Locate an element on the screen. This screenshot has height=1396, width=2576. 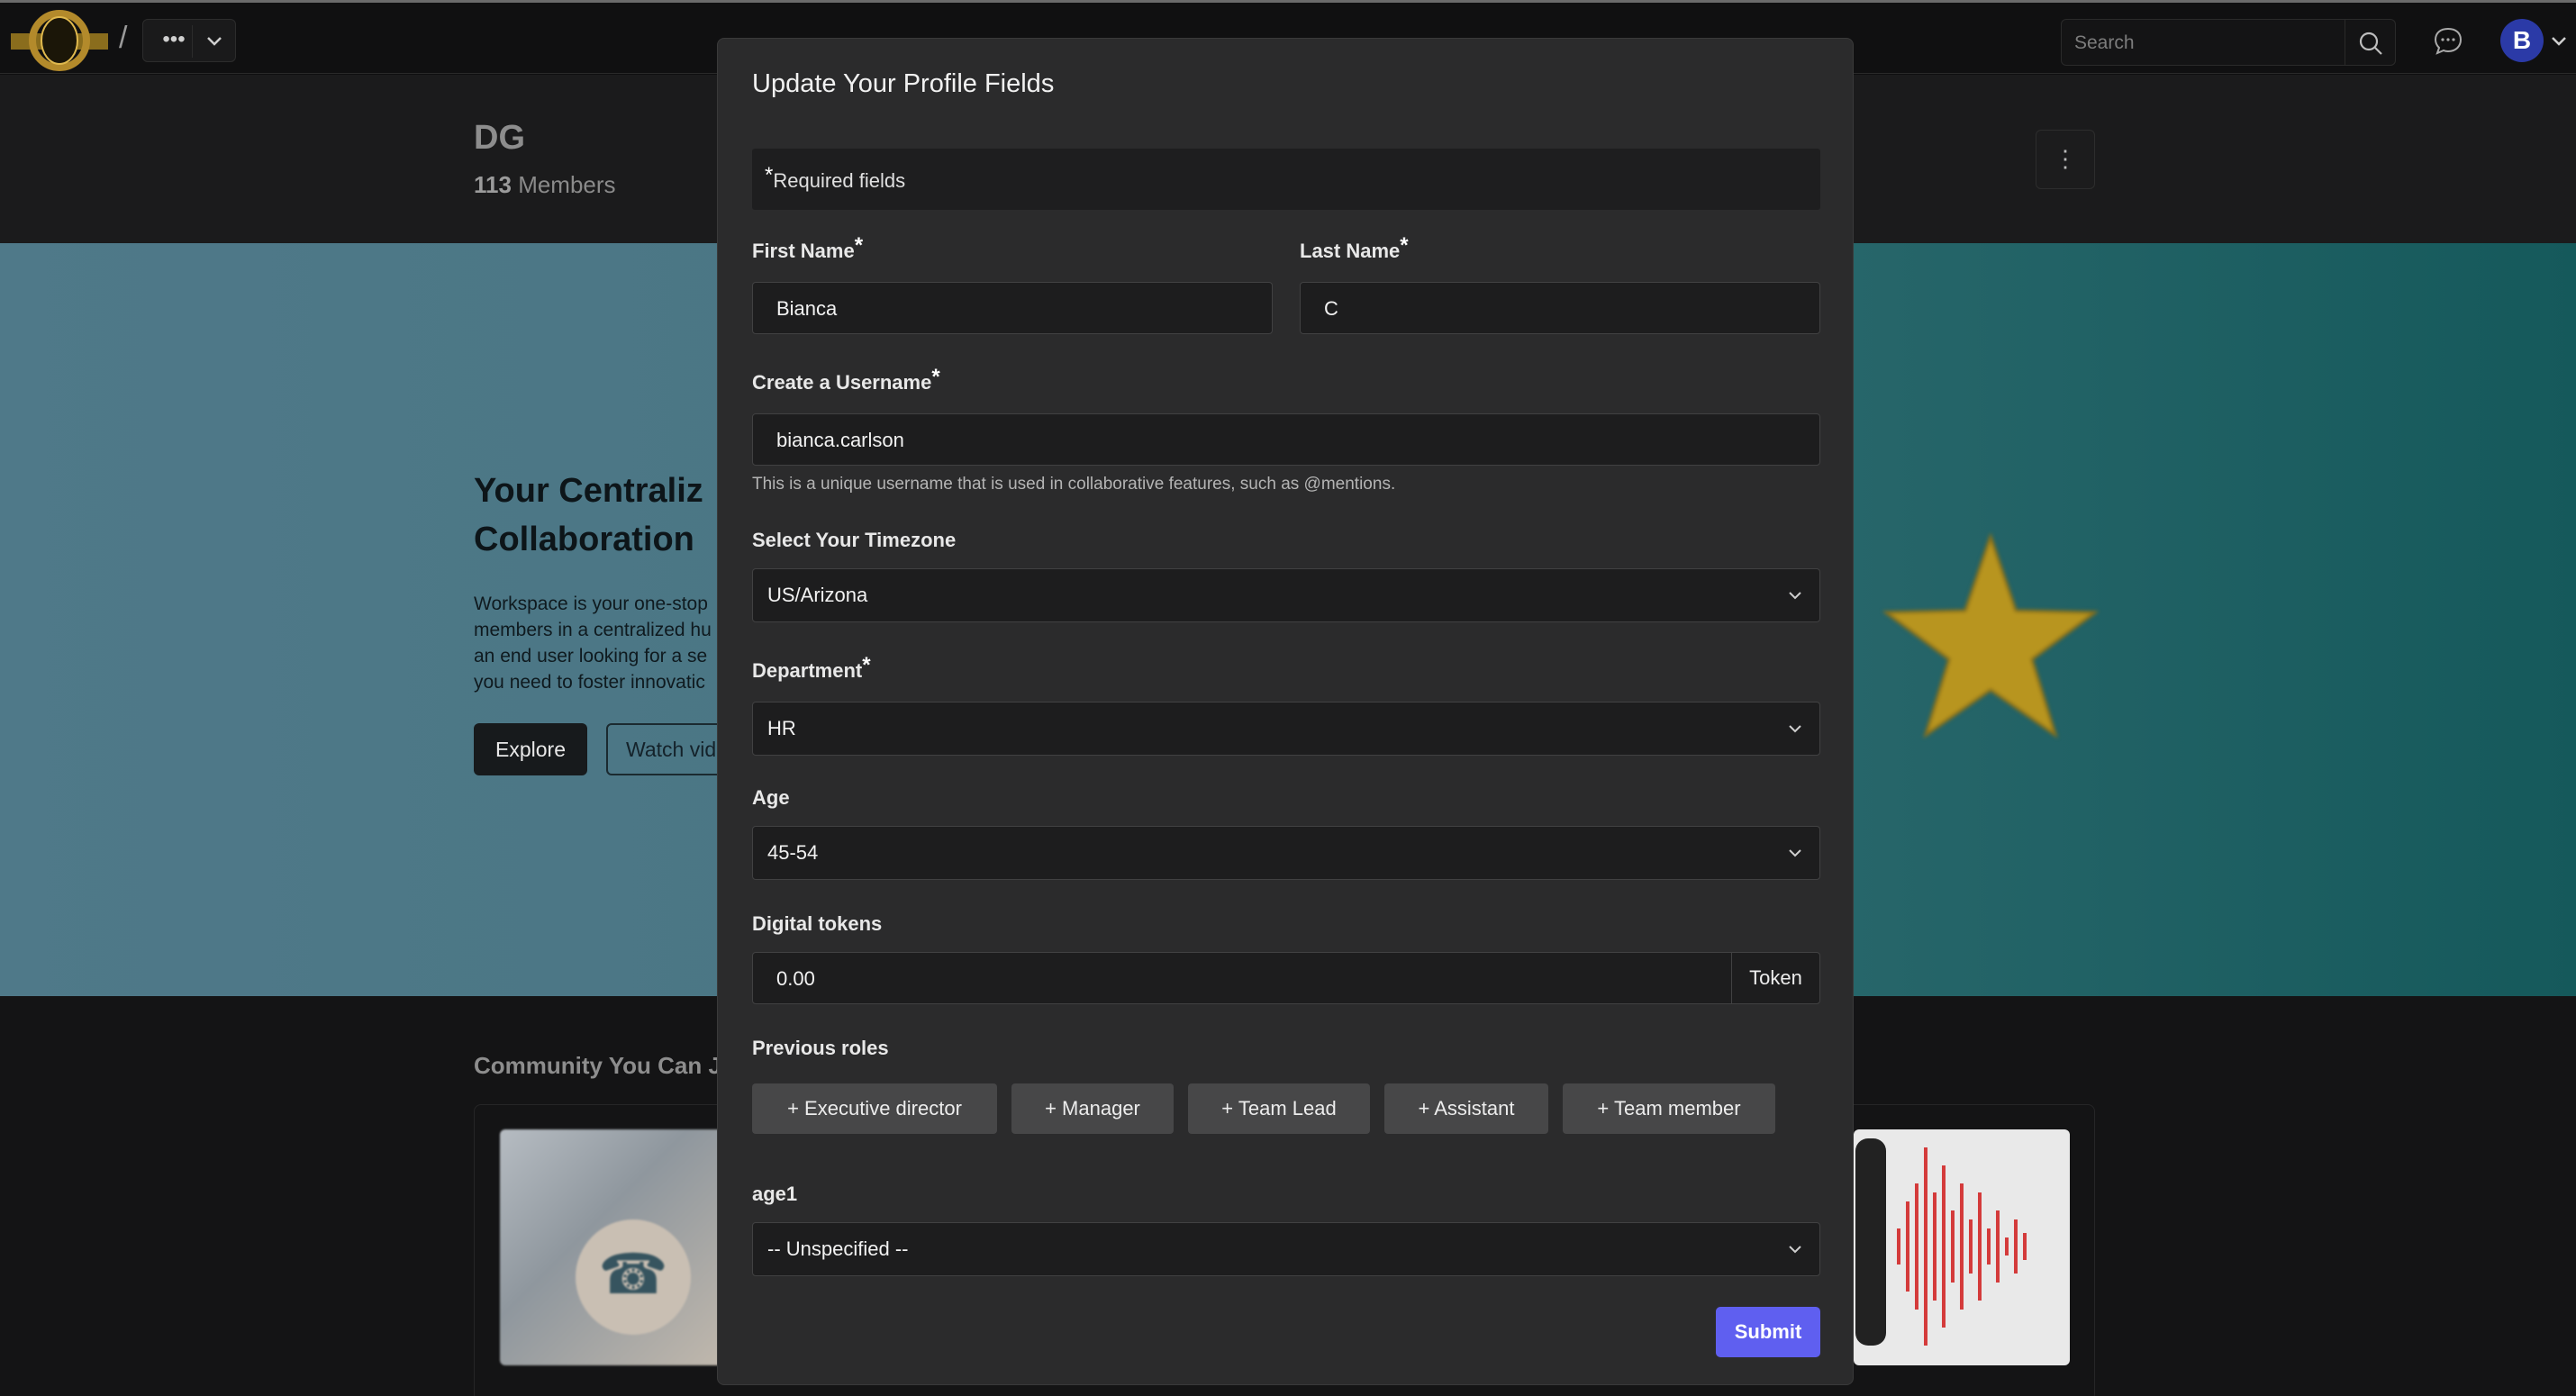
watch-video-button: Watch vid is located at coordinates (669, 749).